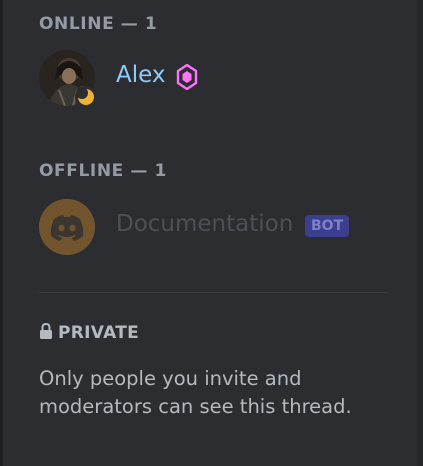 This screenshot has width=423, height=466. Describe the element at coordinates (141, 75) in the screenshot. I see `member-name: Alex` at that location.